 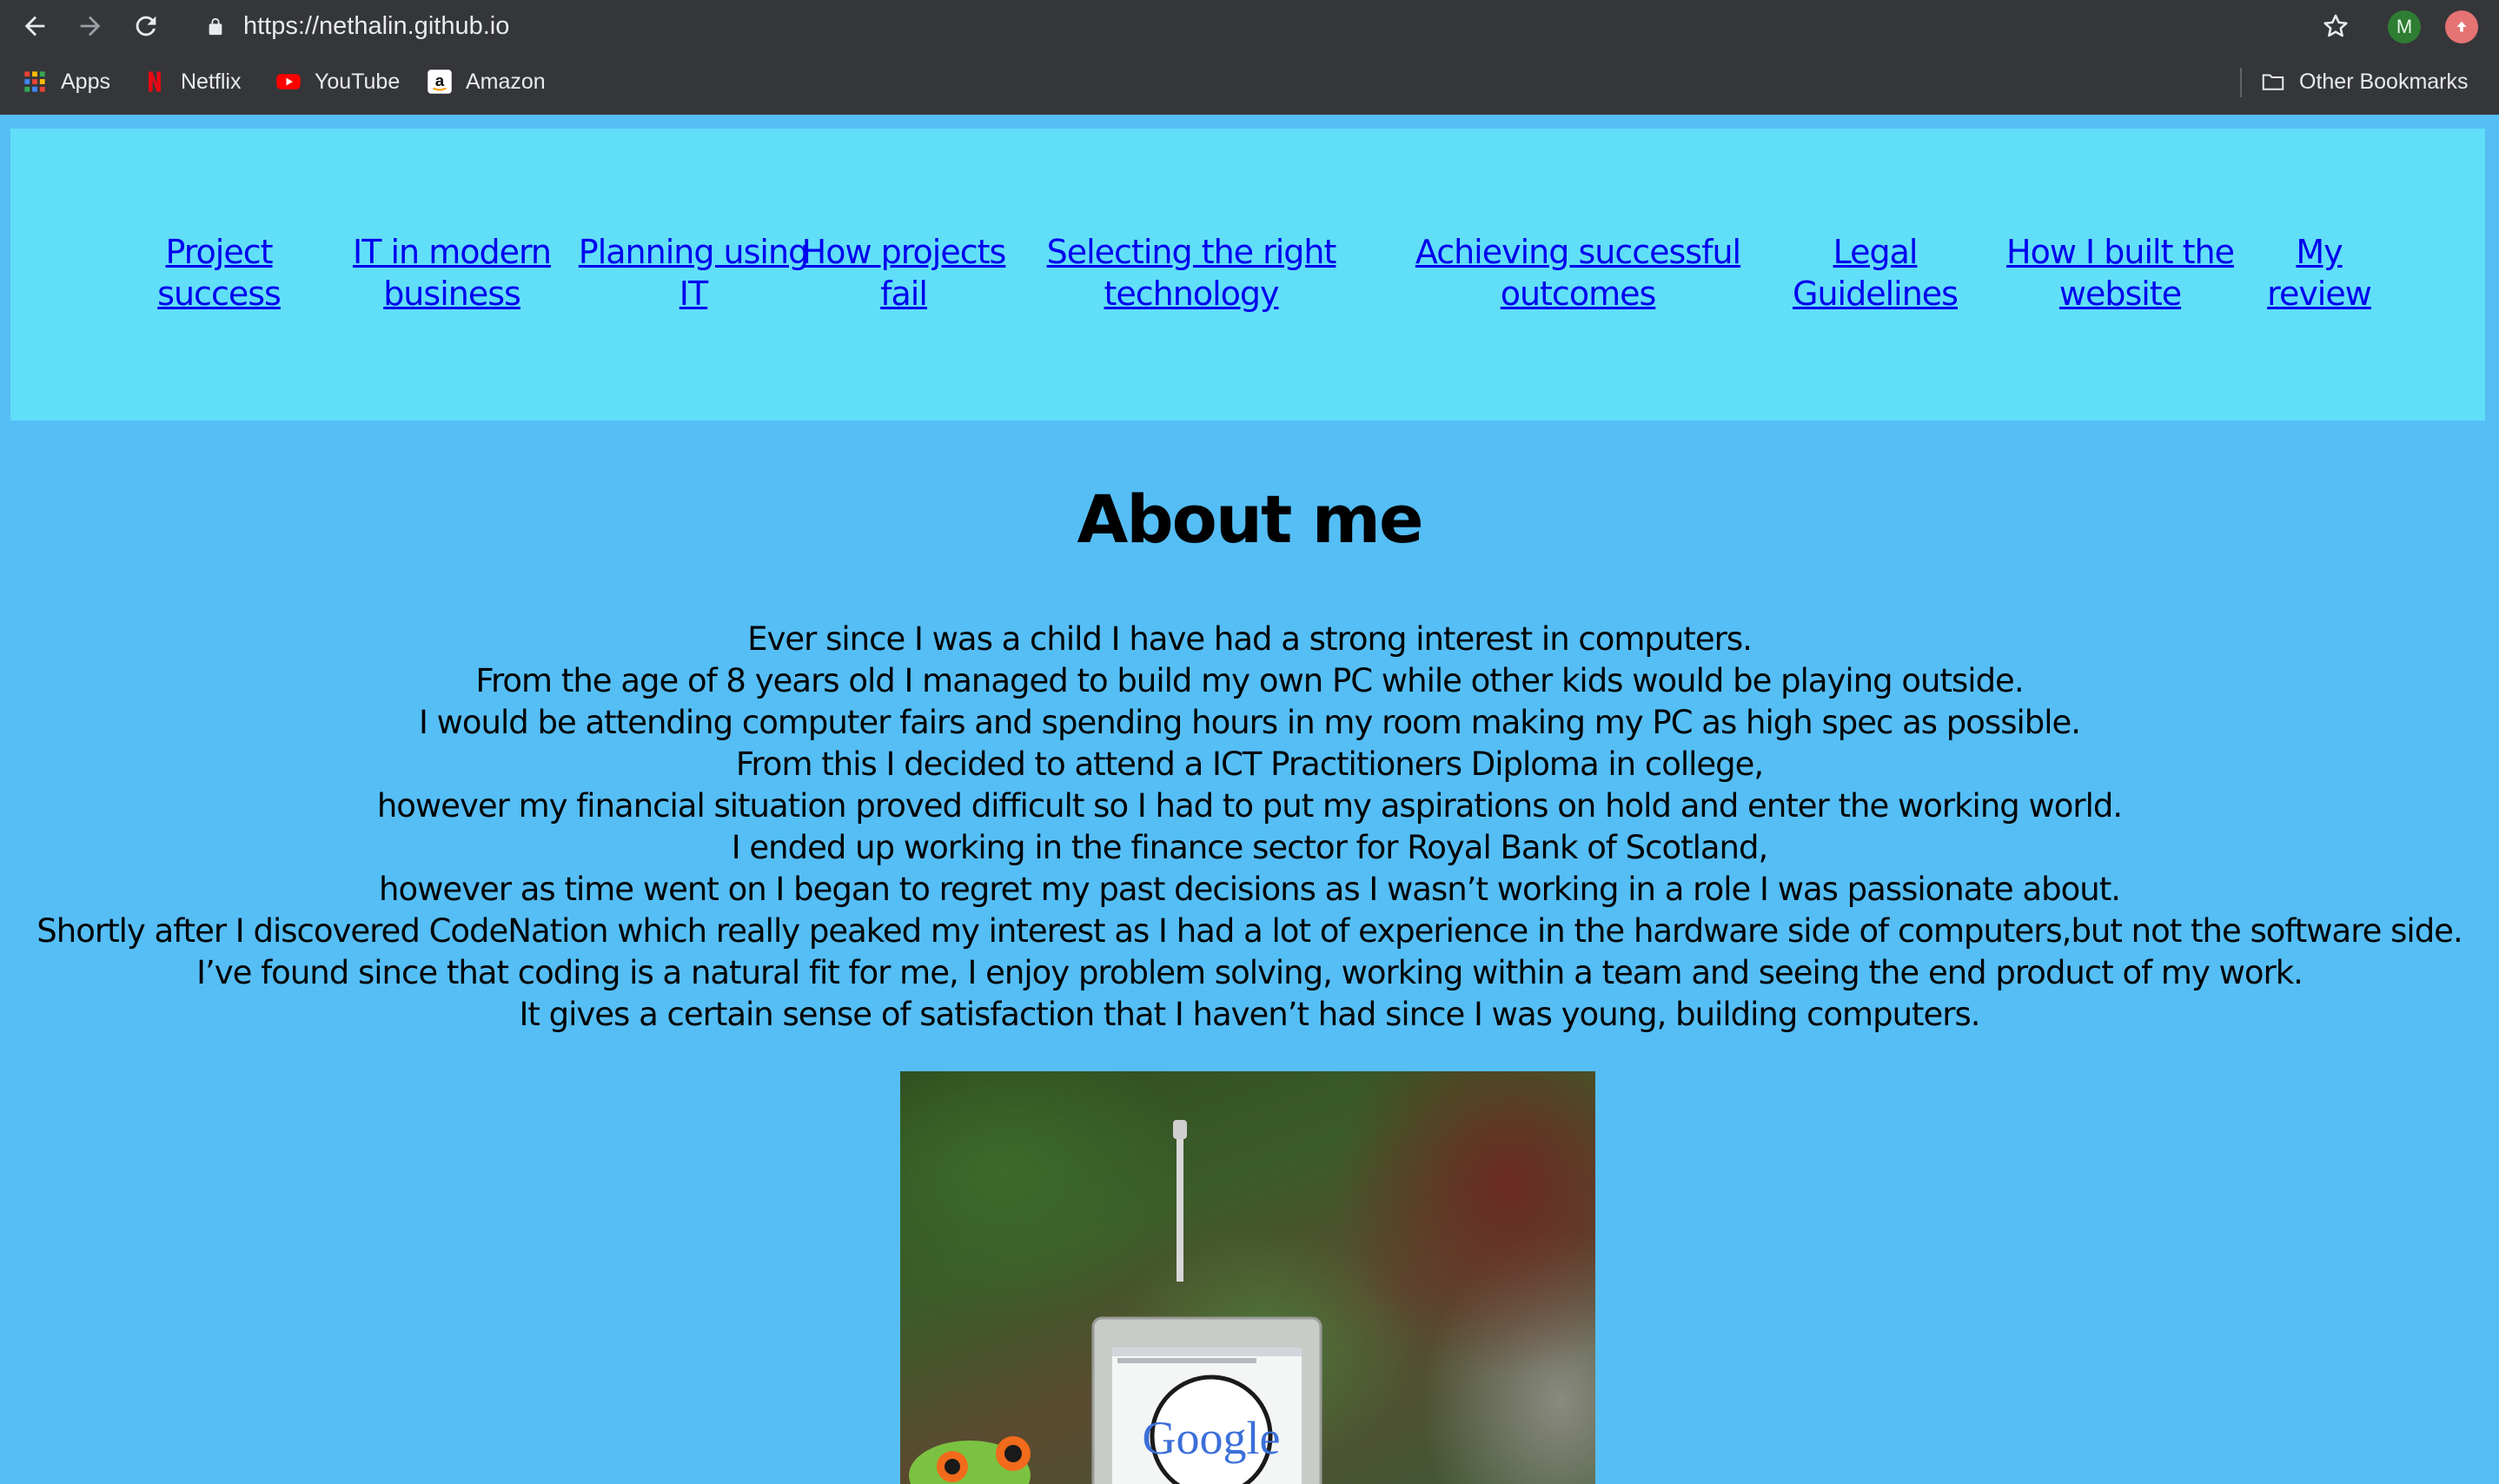 What do you see at coordinates (1250, 519) in the screenshot?
I see `page-title: About me` at bounding box center [1250, 519].